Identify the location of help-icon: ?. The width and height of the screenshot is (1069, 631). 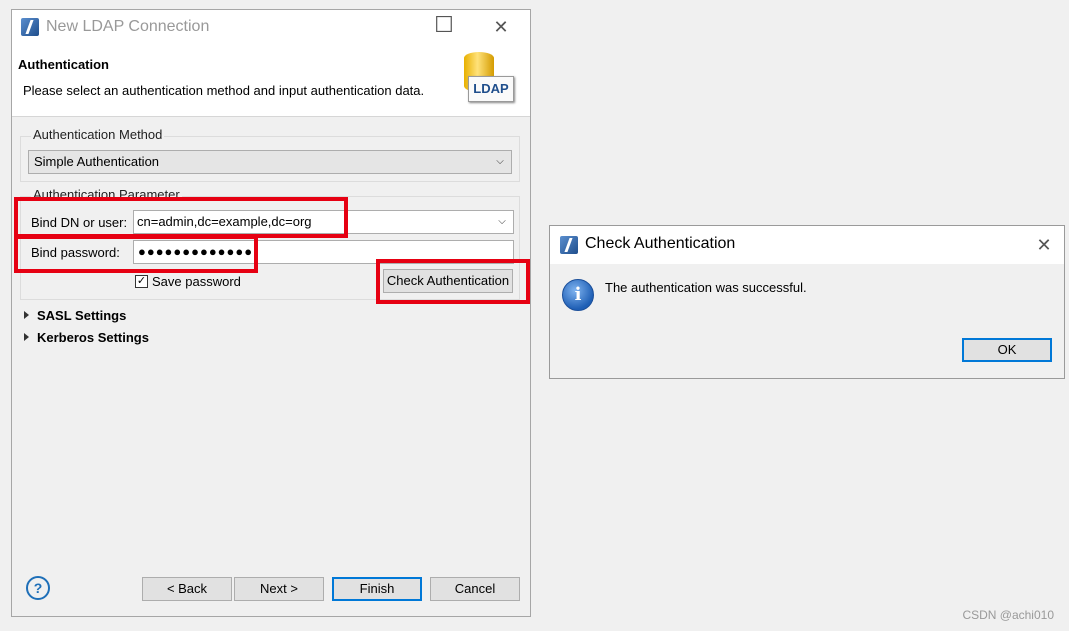
(38, 588).